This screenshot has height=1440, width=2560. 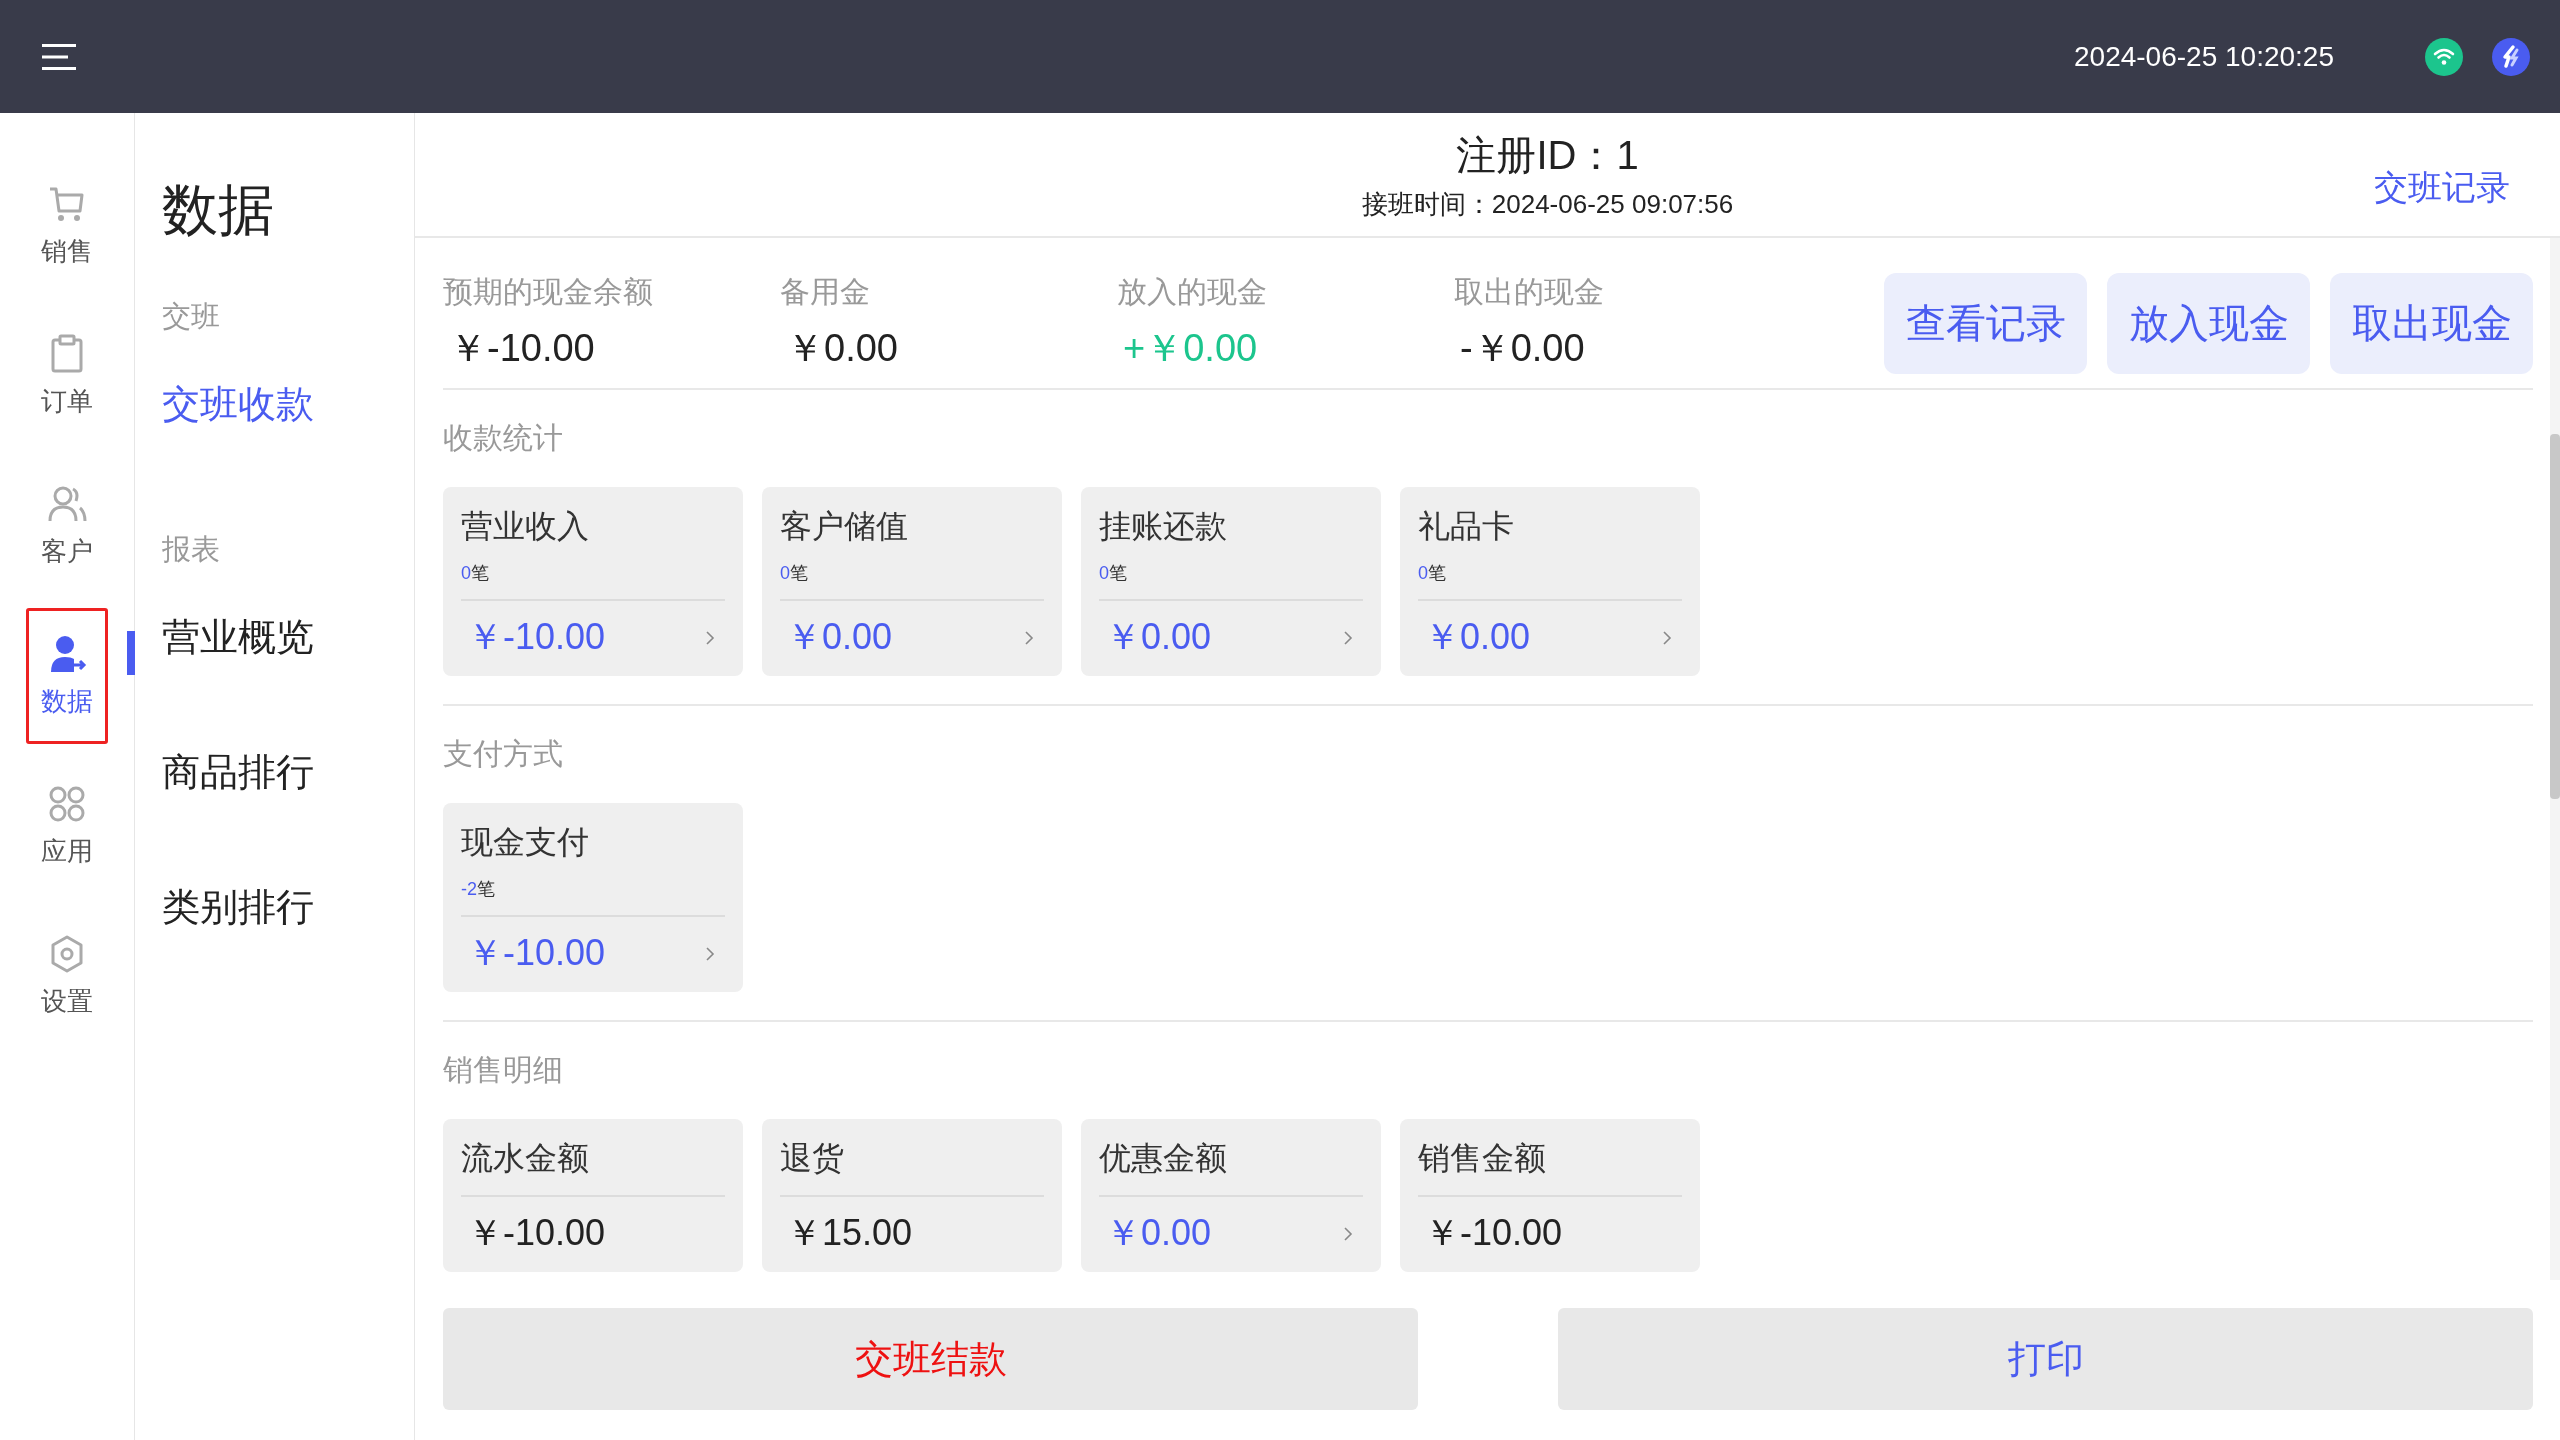 What do you see at coordinates (67, 376) in the screenshot?
I see `nav-item: 订单` at bounding box center [67, 376].